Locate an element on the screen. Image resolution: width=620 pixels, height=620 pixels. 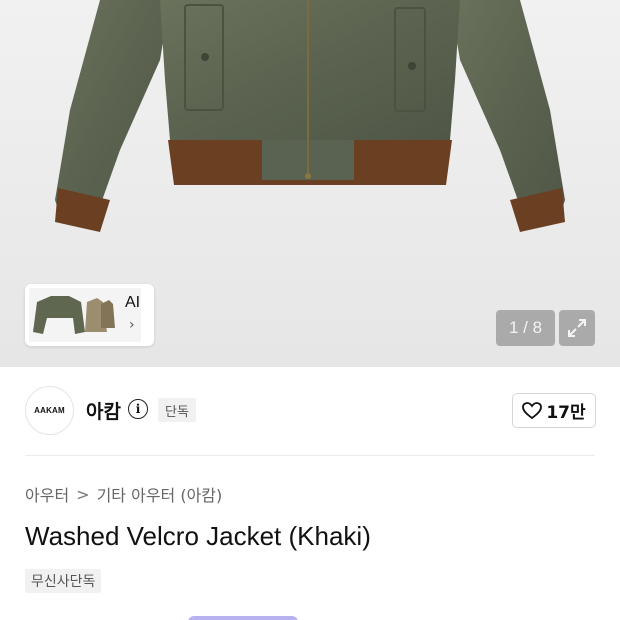
heart-icon is located at coordinates (532, 410).